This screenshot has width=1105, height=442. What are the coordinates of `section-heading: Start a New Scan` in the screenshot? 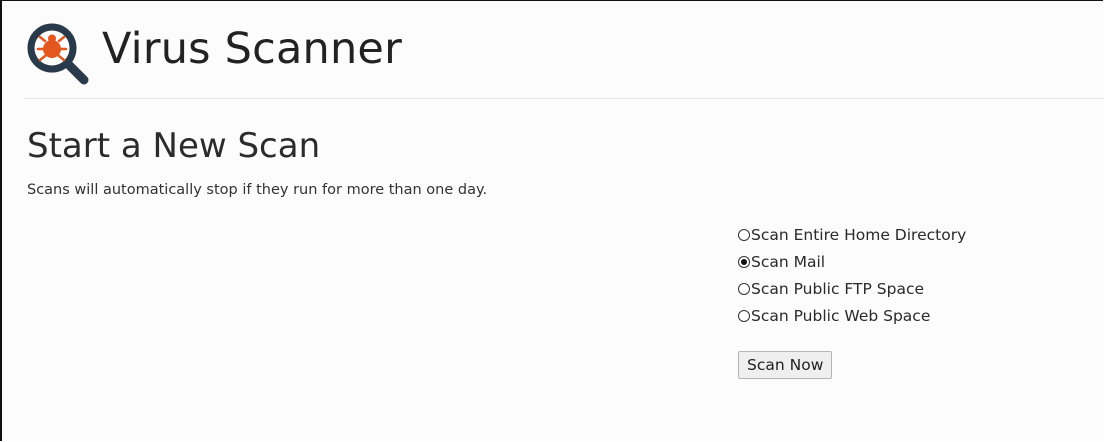 It's located at (174, 146).